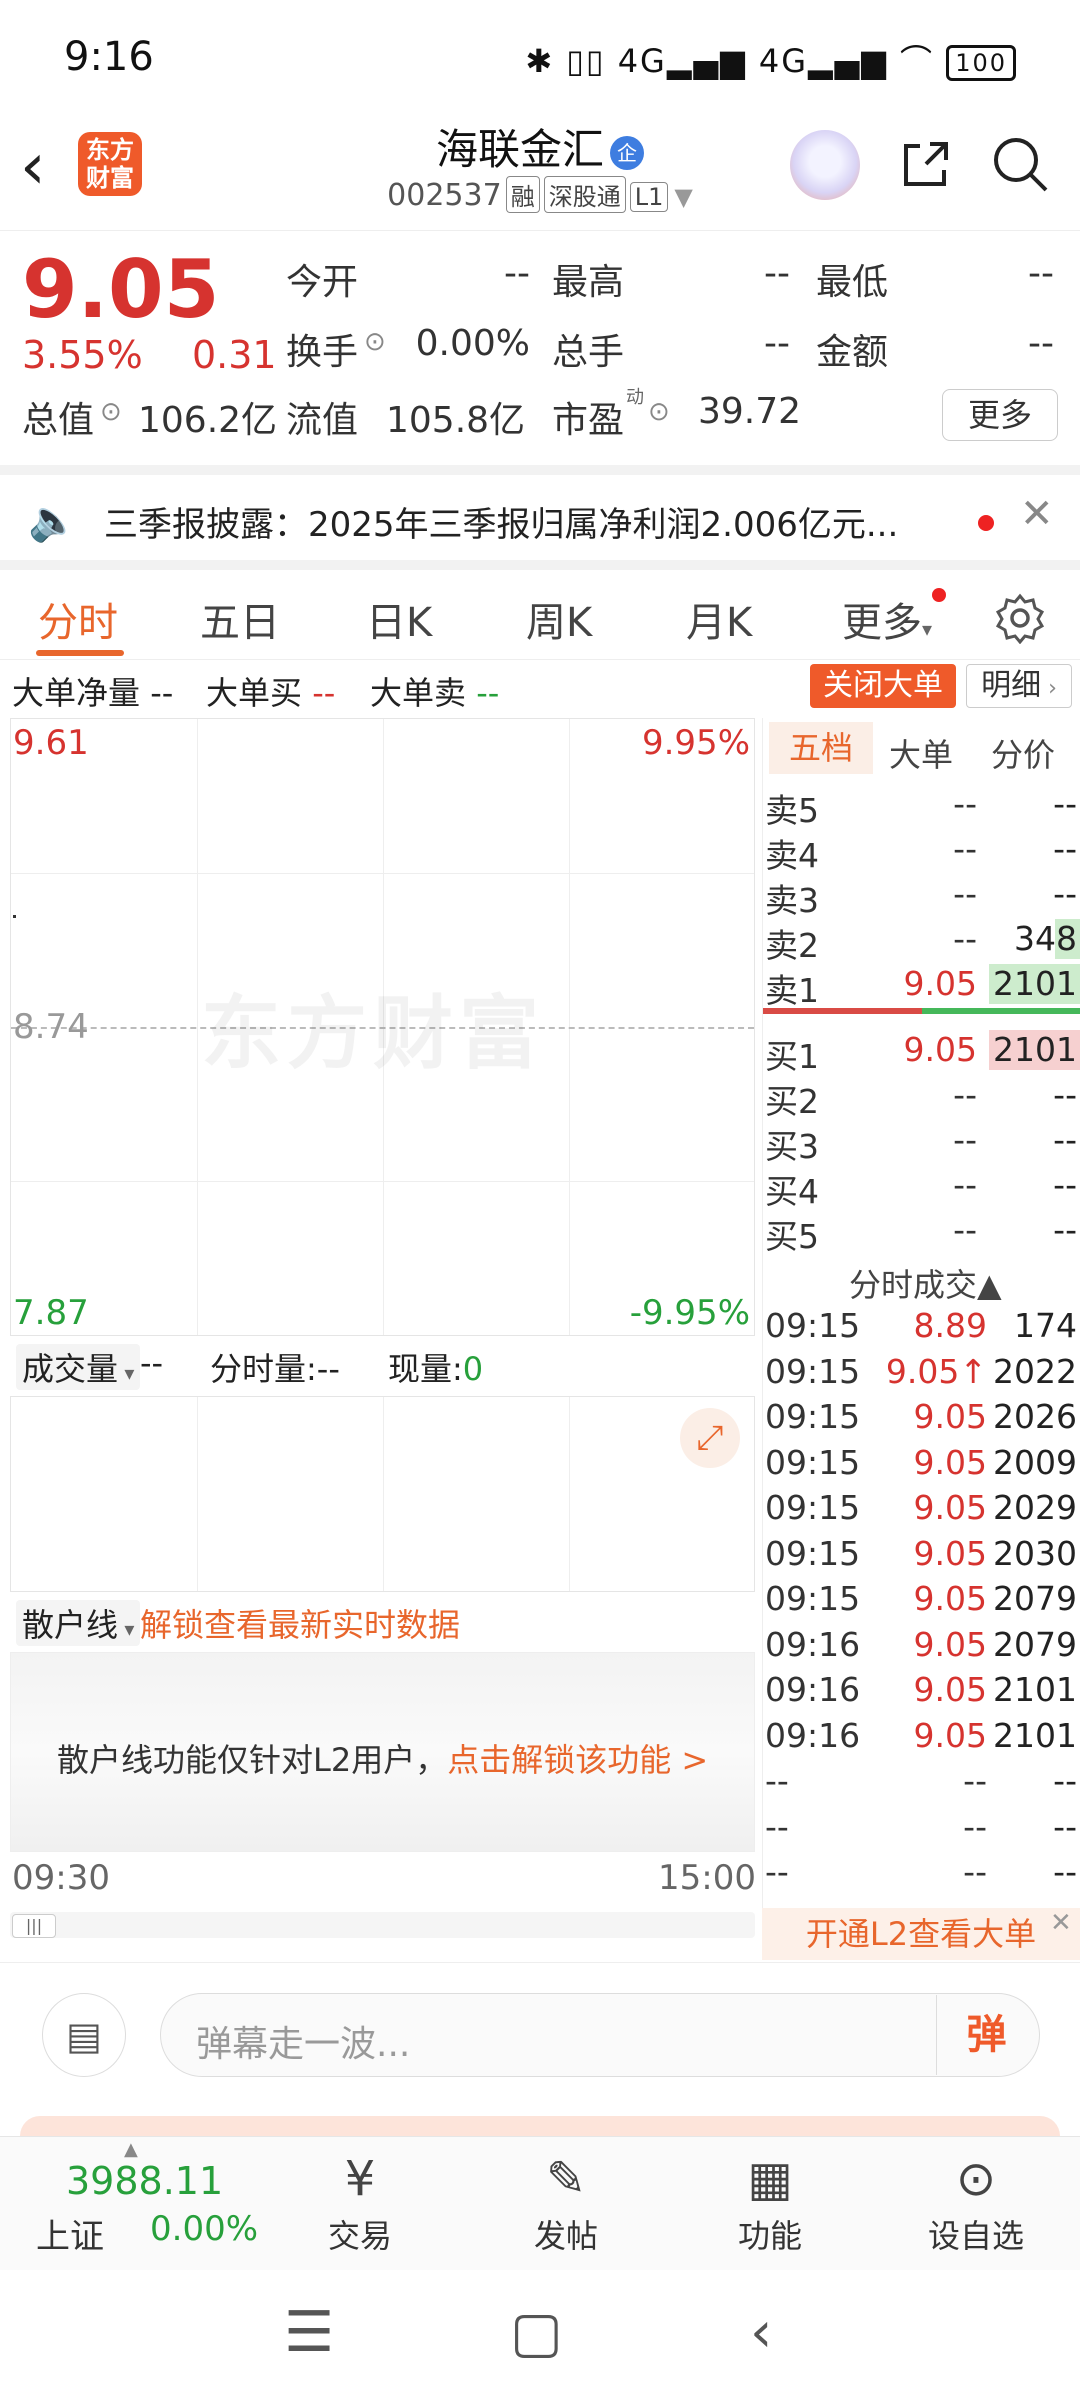  What do you see at coordinates (399, 619) in the screenshot?
I see `tab-daily-k: 日K` at bounding box center [399, 619].